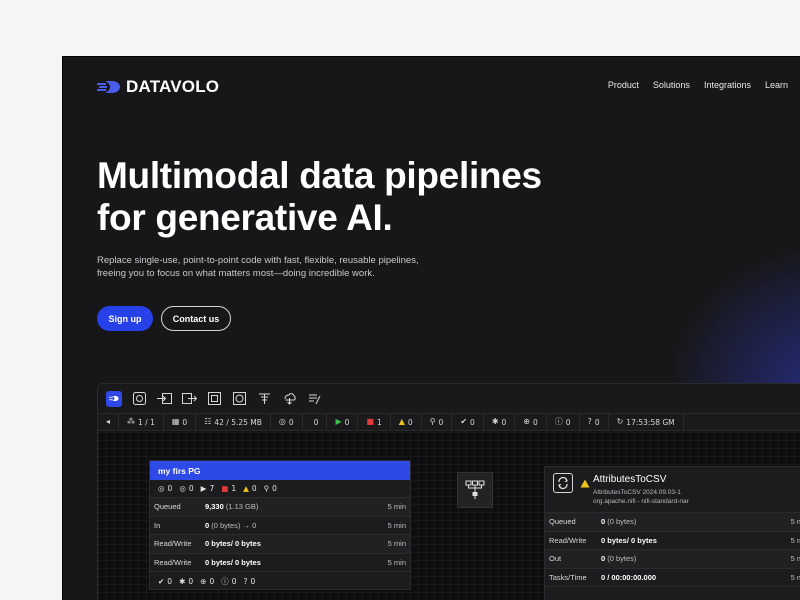  Describe the element at coordinates (314, 399) in the screenshot. I see `label-icon` at that location.